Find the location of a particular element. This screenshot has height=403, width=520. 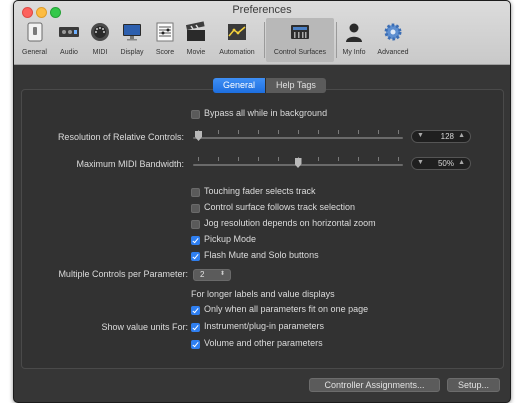

only-when-fit-checkbox is located at coordinates (195, 310).